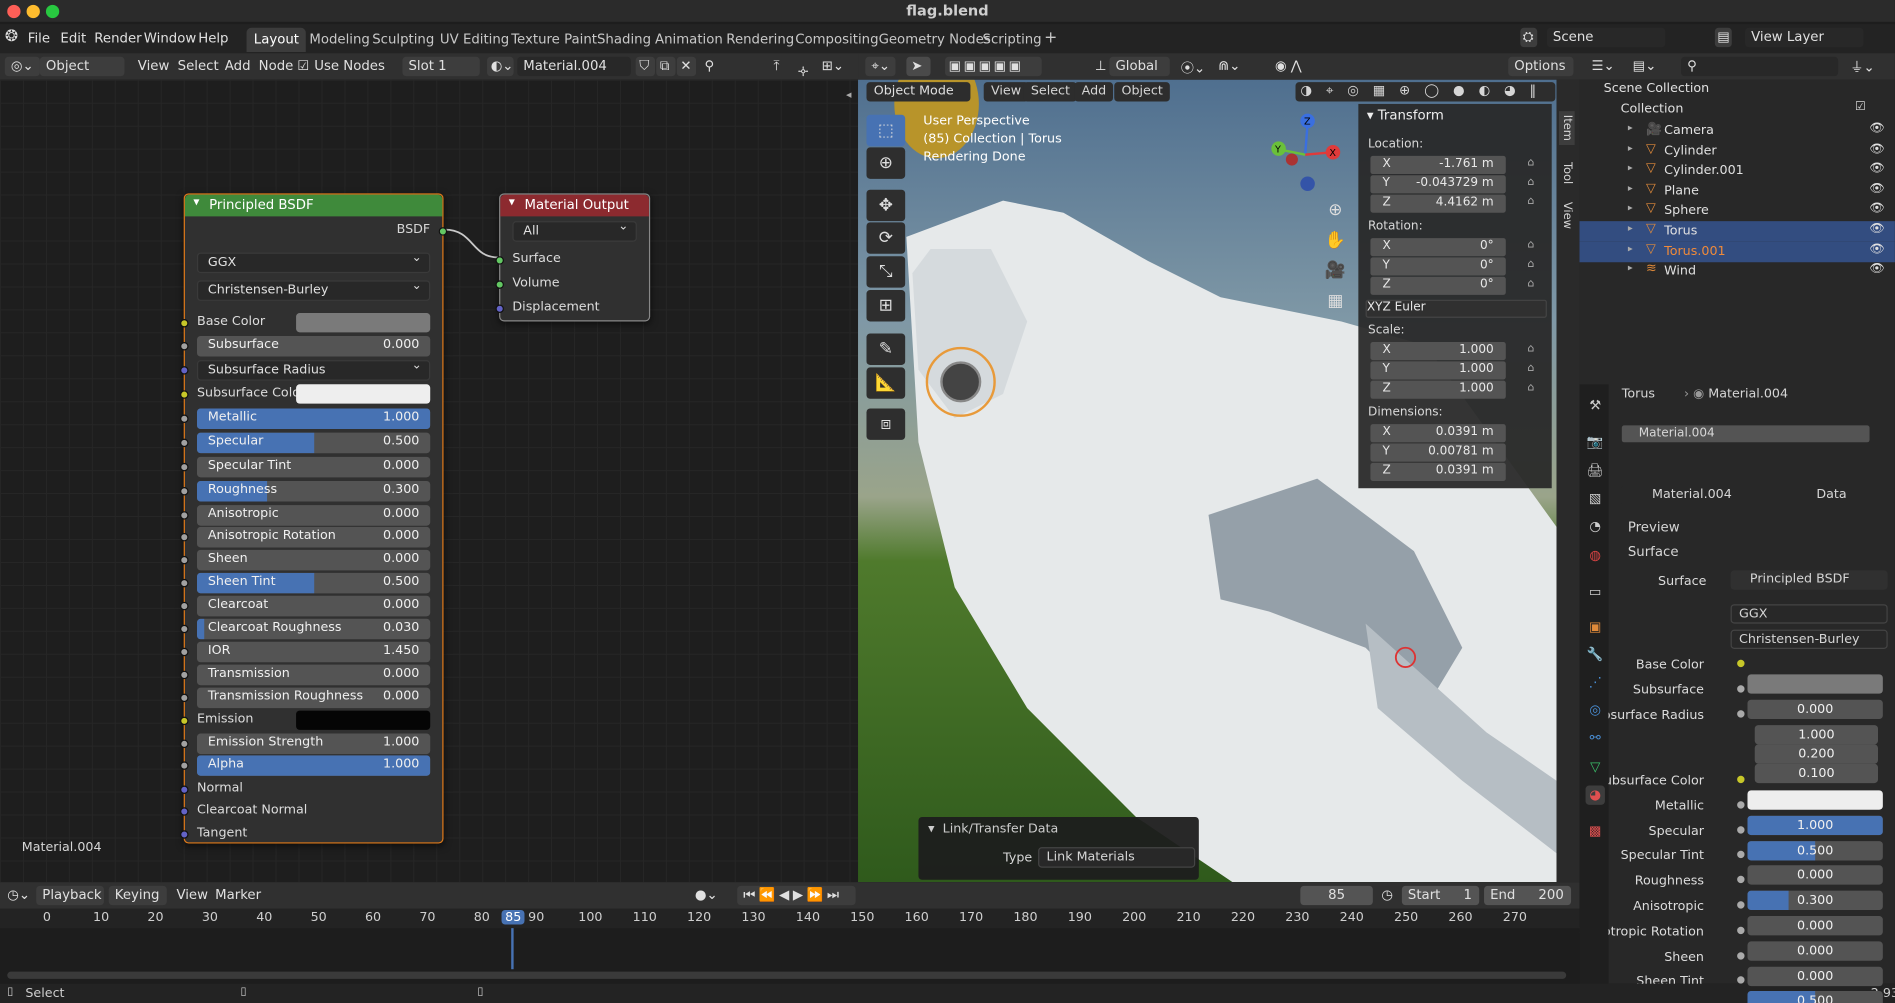 The width and height of the screenshot is (1895, 1003). I want to click on options-dropdown: Options, so click(1541, 66).